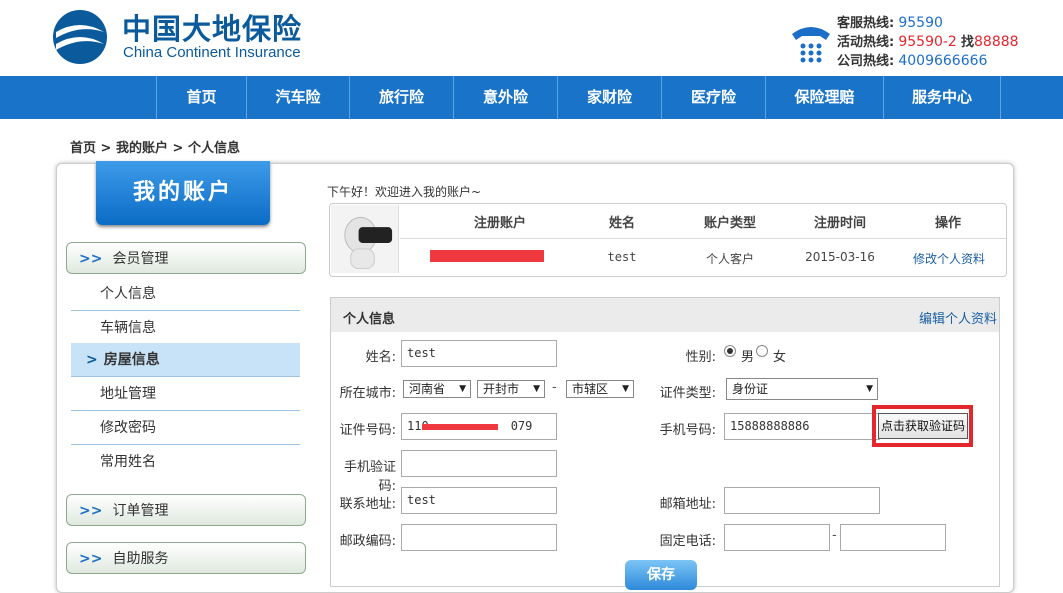 The image size is (1063, 593). I want to click on hotline-company: 公司热线: 4009666666, so click(912, 61).